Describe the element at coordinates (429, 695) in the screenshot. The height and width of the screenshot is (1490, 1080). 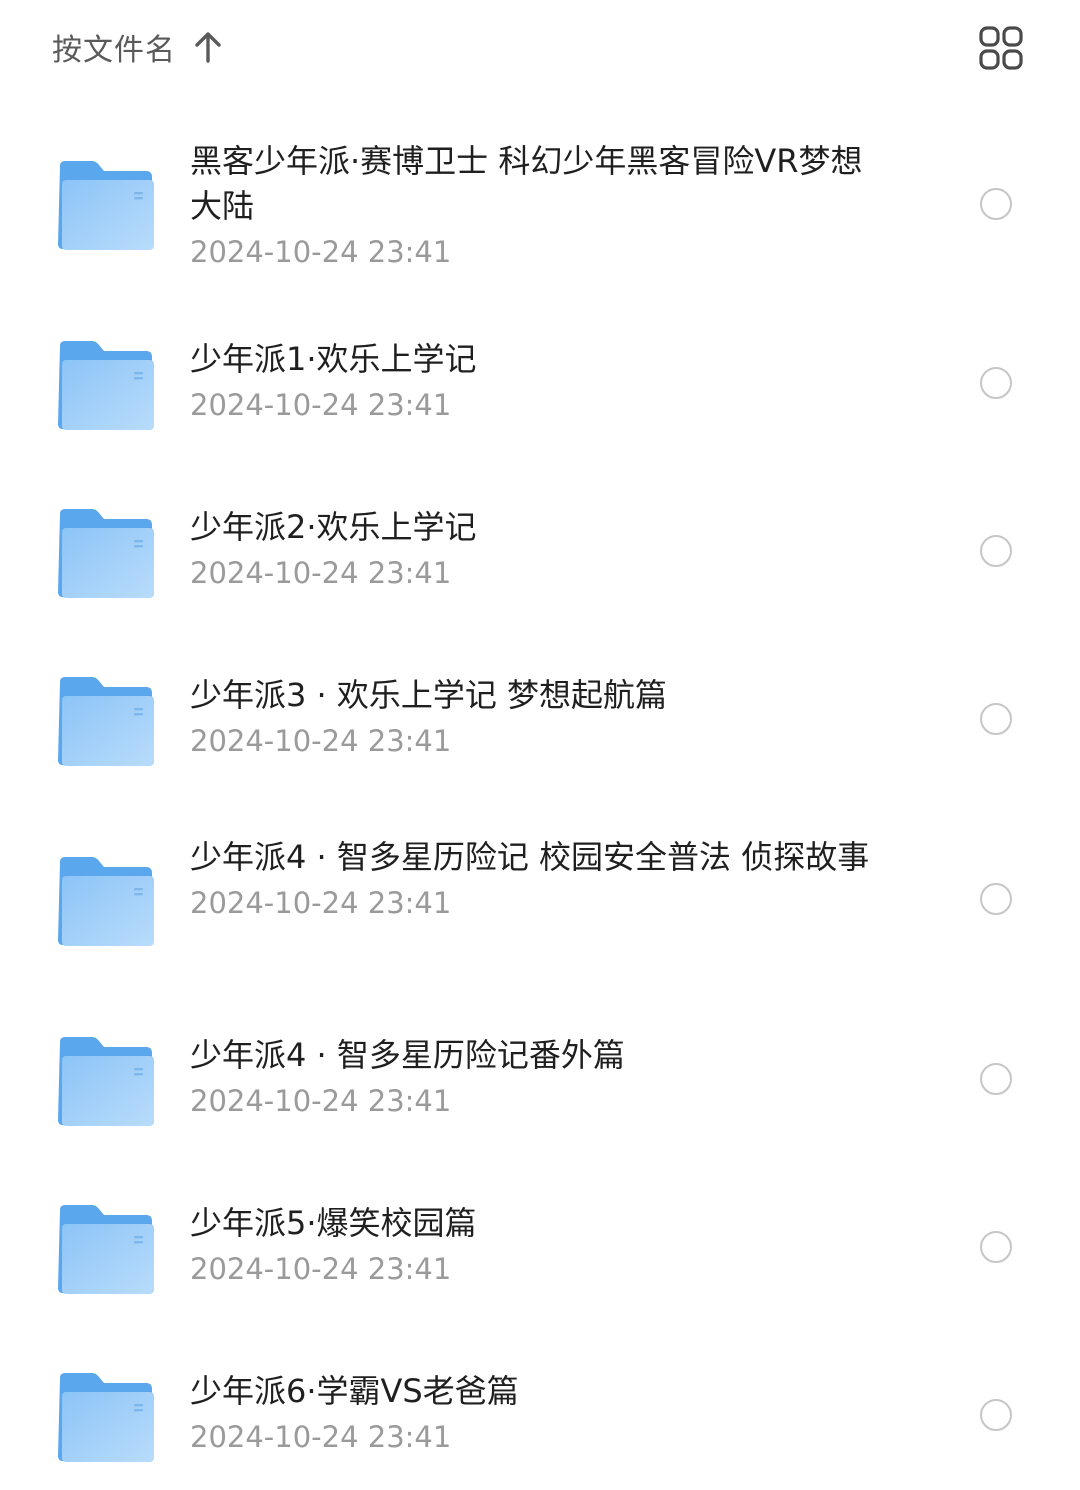
I see `file-name: 少年派3 · 欢乐上学记 梦想起航篇` at that location.